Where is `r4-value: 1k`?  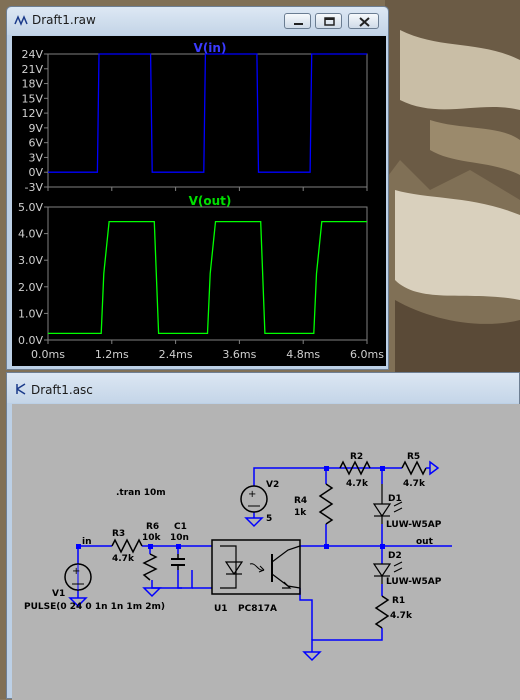
r4-value: 1k is located at coordinates (300, 513).